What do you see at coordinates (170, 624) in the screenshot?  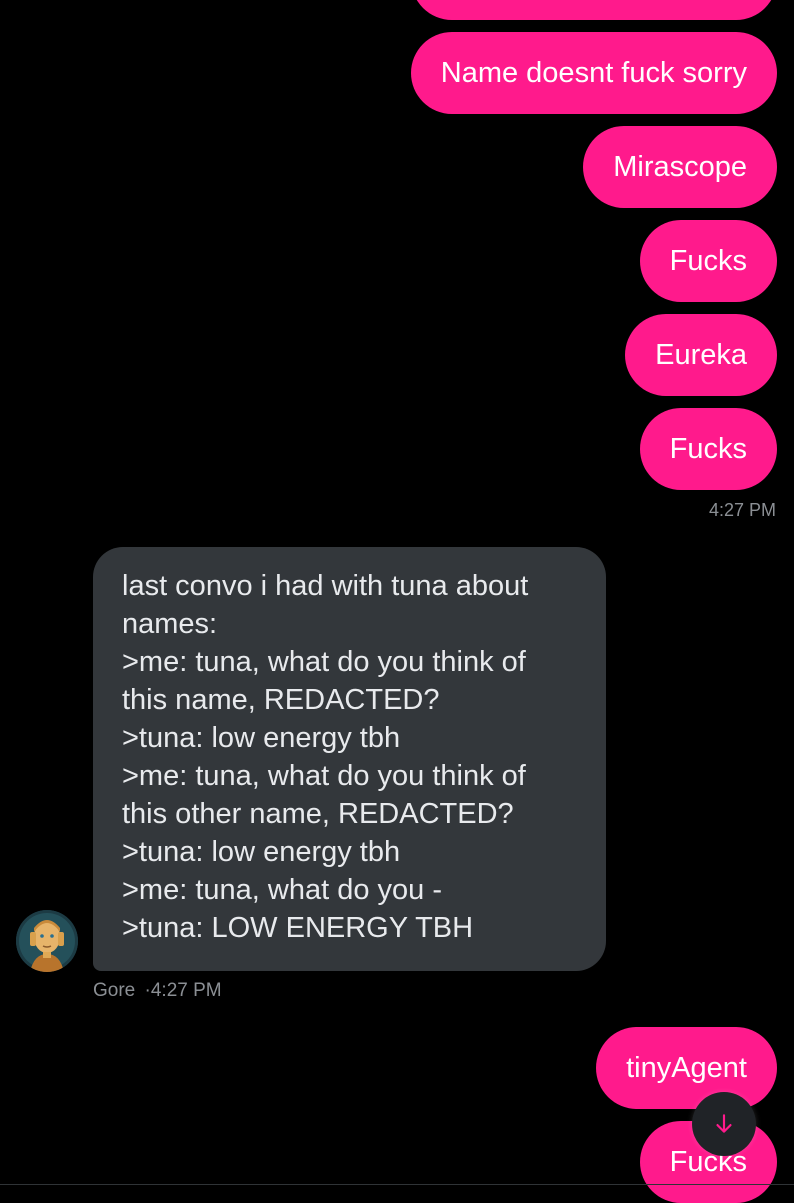 I see `message-line: names:` at bounding box center [170, 624].